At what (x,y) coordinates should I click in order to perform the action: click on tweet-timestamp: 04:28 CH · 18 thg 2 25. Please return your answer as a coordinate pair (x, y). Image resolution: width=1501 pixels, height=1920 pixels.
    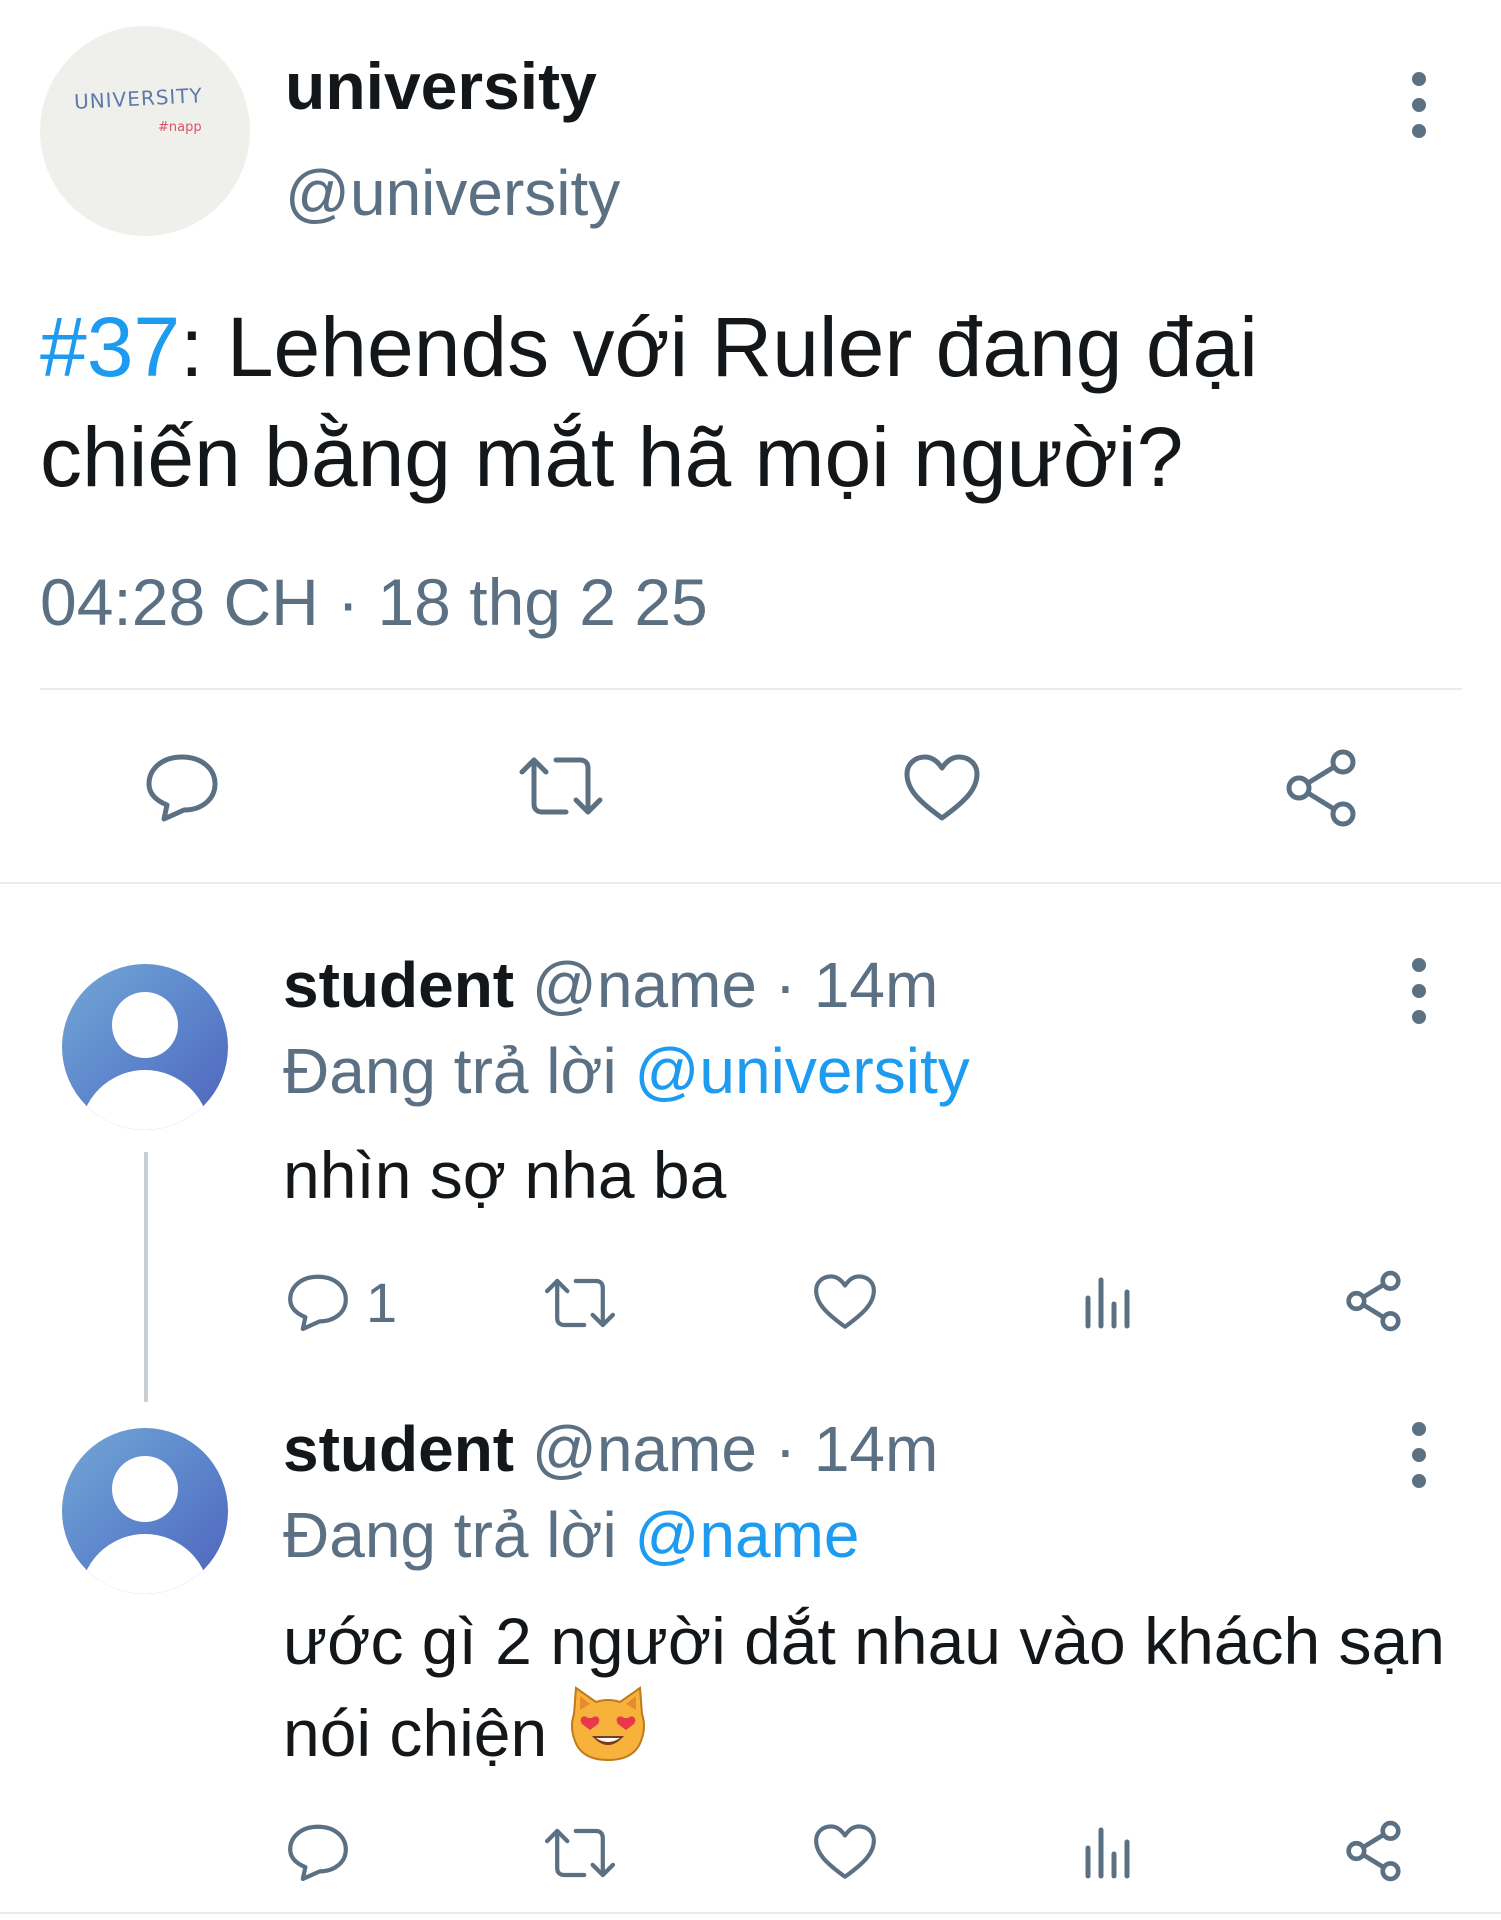
    Looking at the image, I should click on (374, 602).